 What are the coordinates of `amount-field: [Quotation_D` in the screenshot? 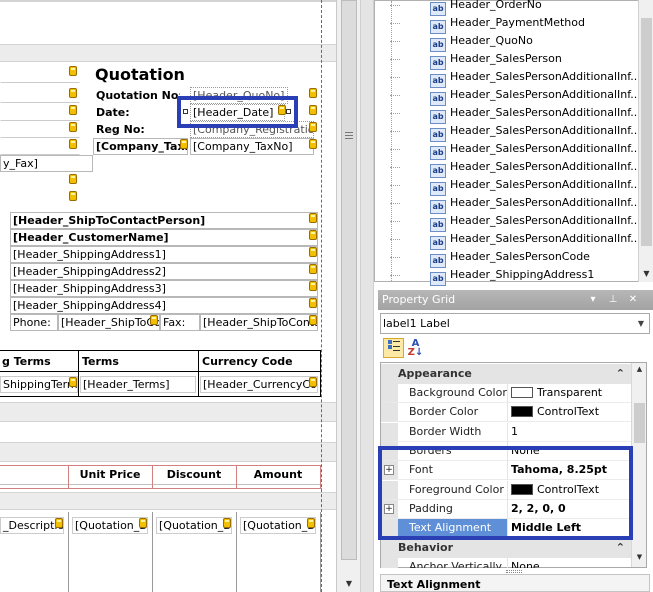 It's located at (278, 525).